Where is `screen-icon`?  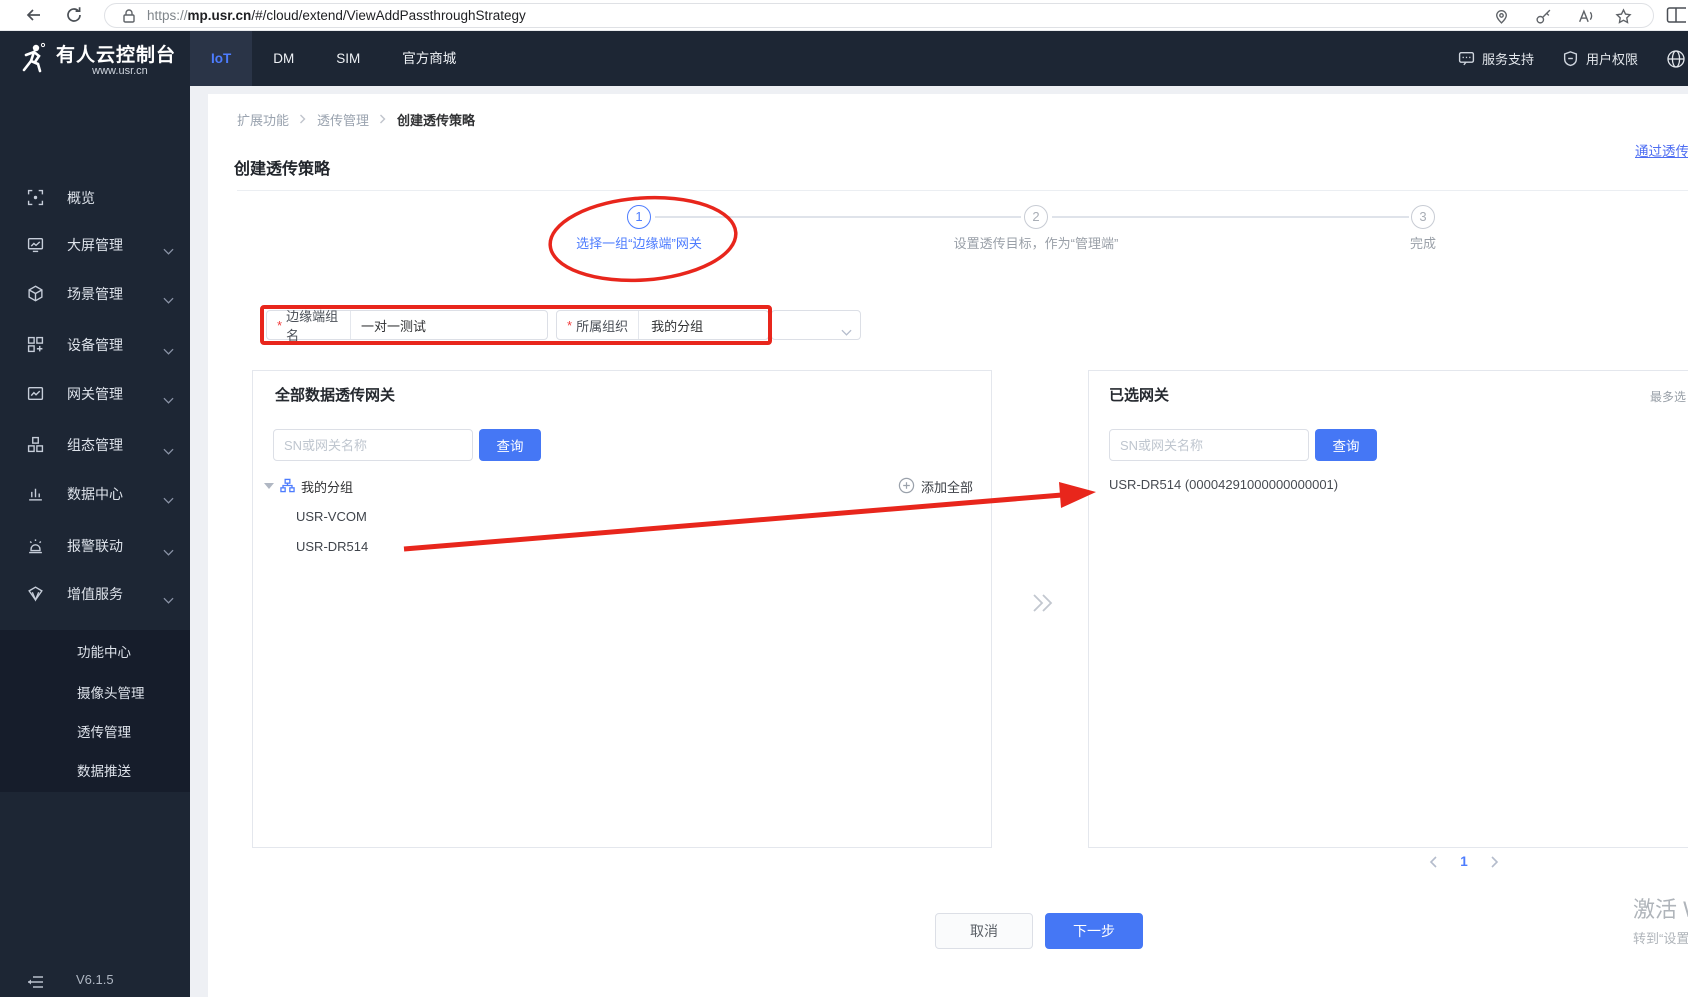
screen-icon is located at coordinates (35, 244).